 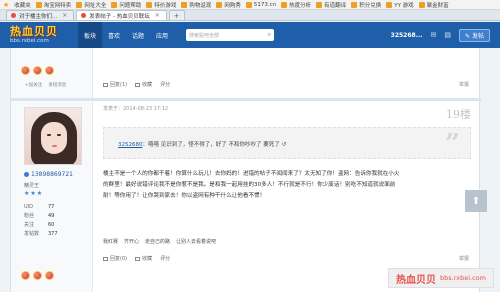 What do you see at coordinates (366, 5) in the screenshot?
I see `favorite-item: 积分兑换` at bounding box center [366, 5].